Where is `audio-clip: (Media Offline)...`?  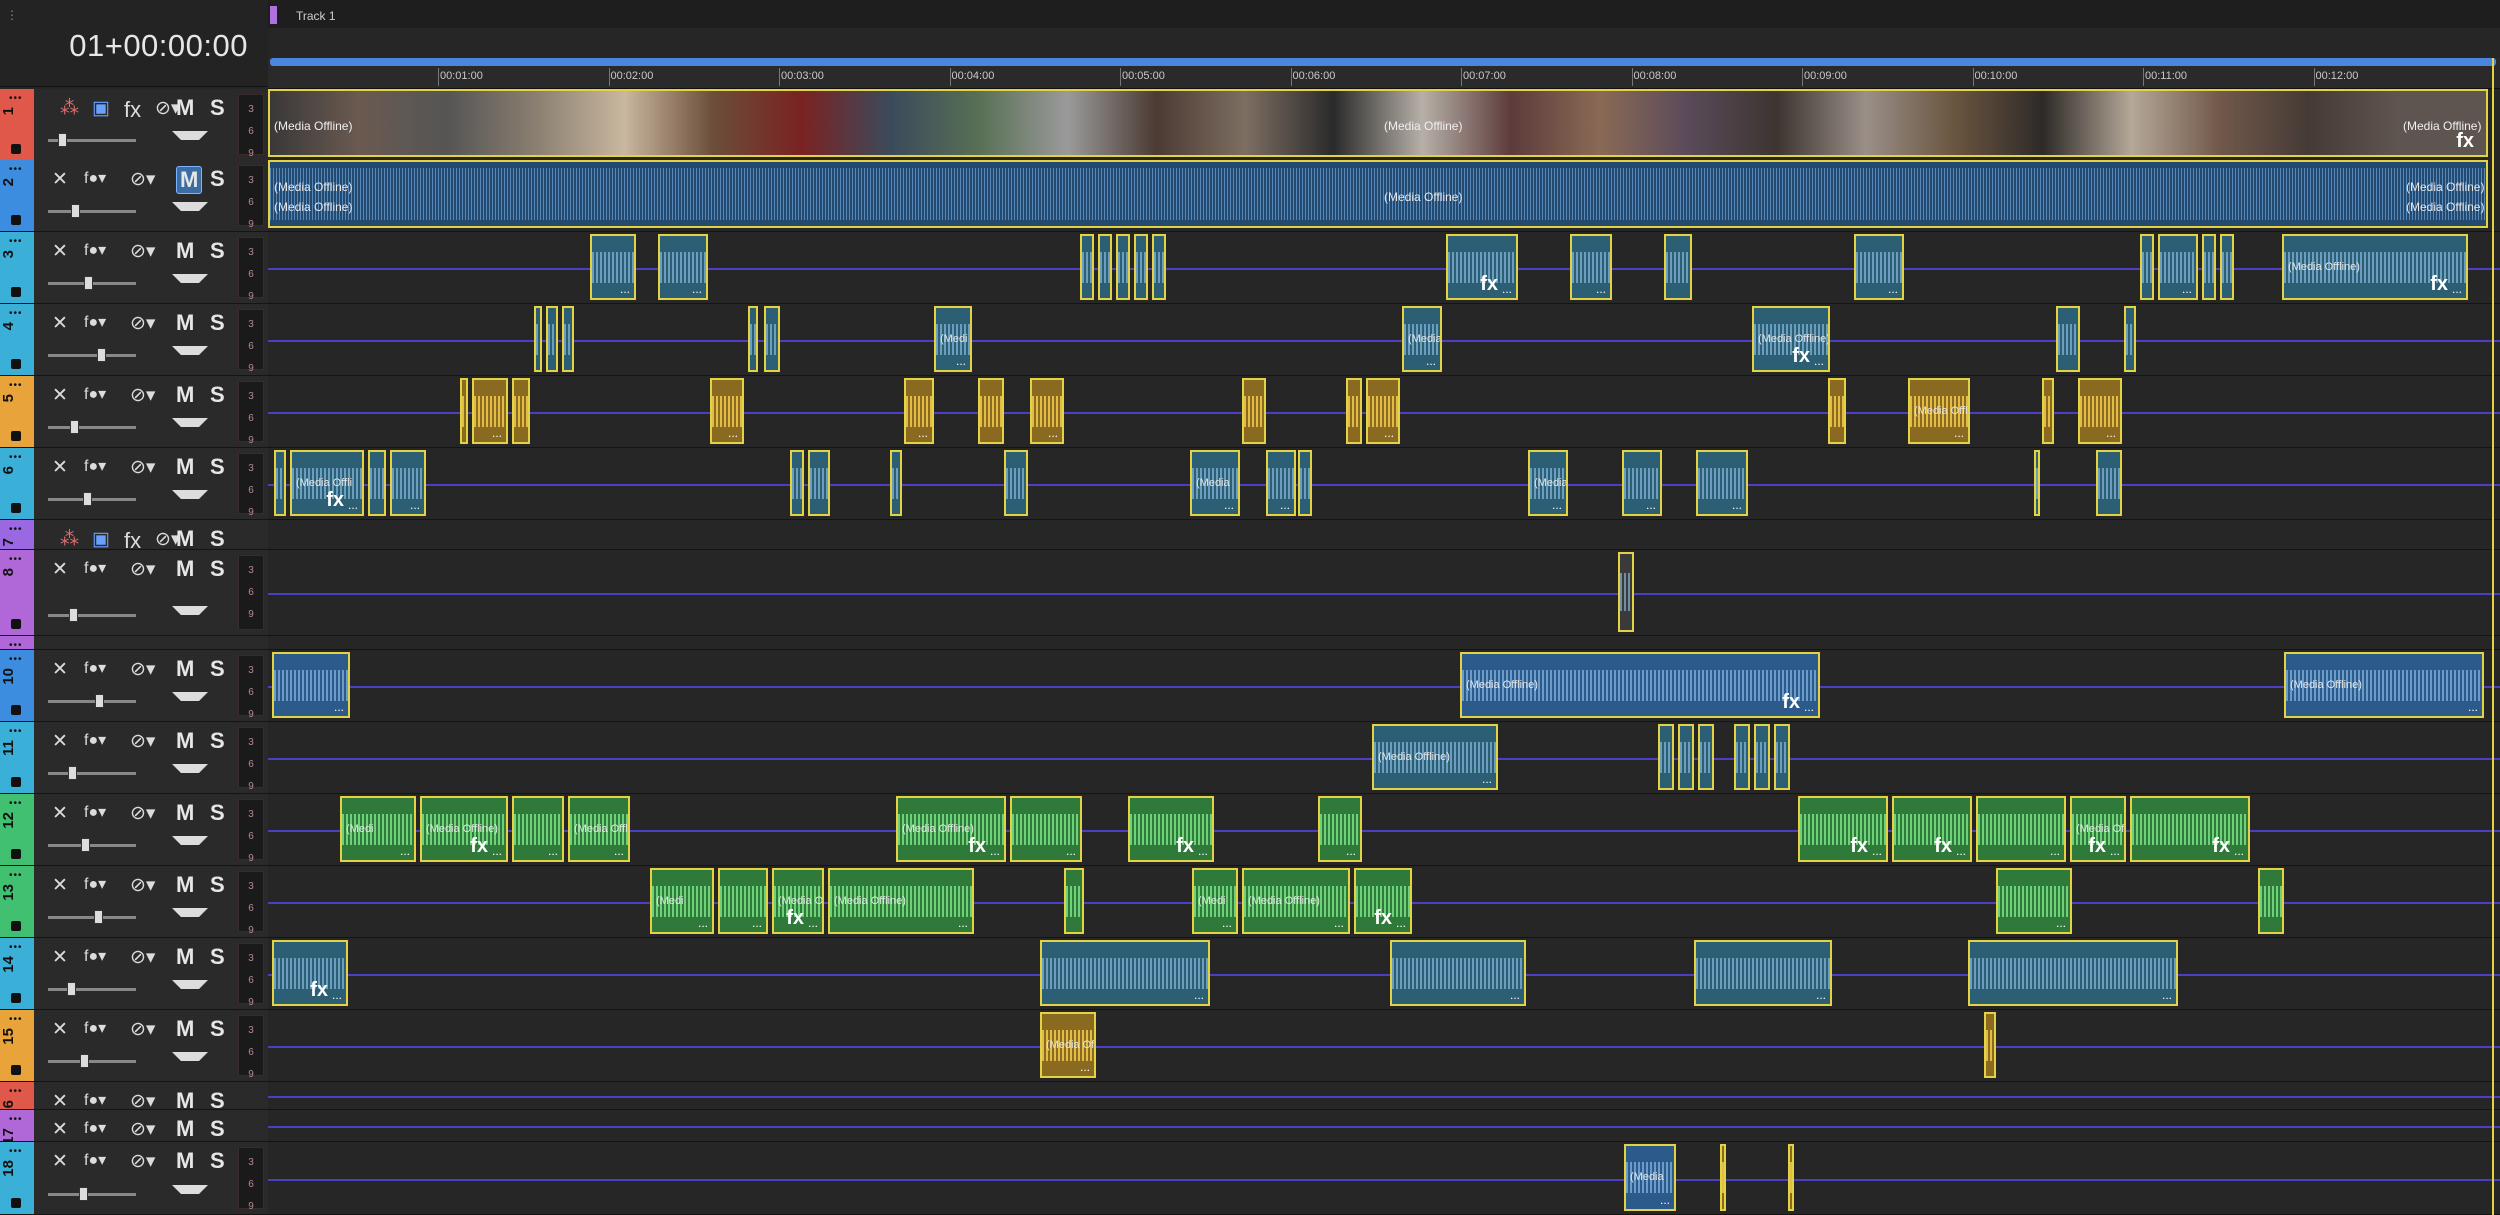 audio-clip: (Media Offline)... is located at coordinates (1435, 757).